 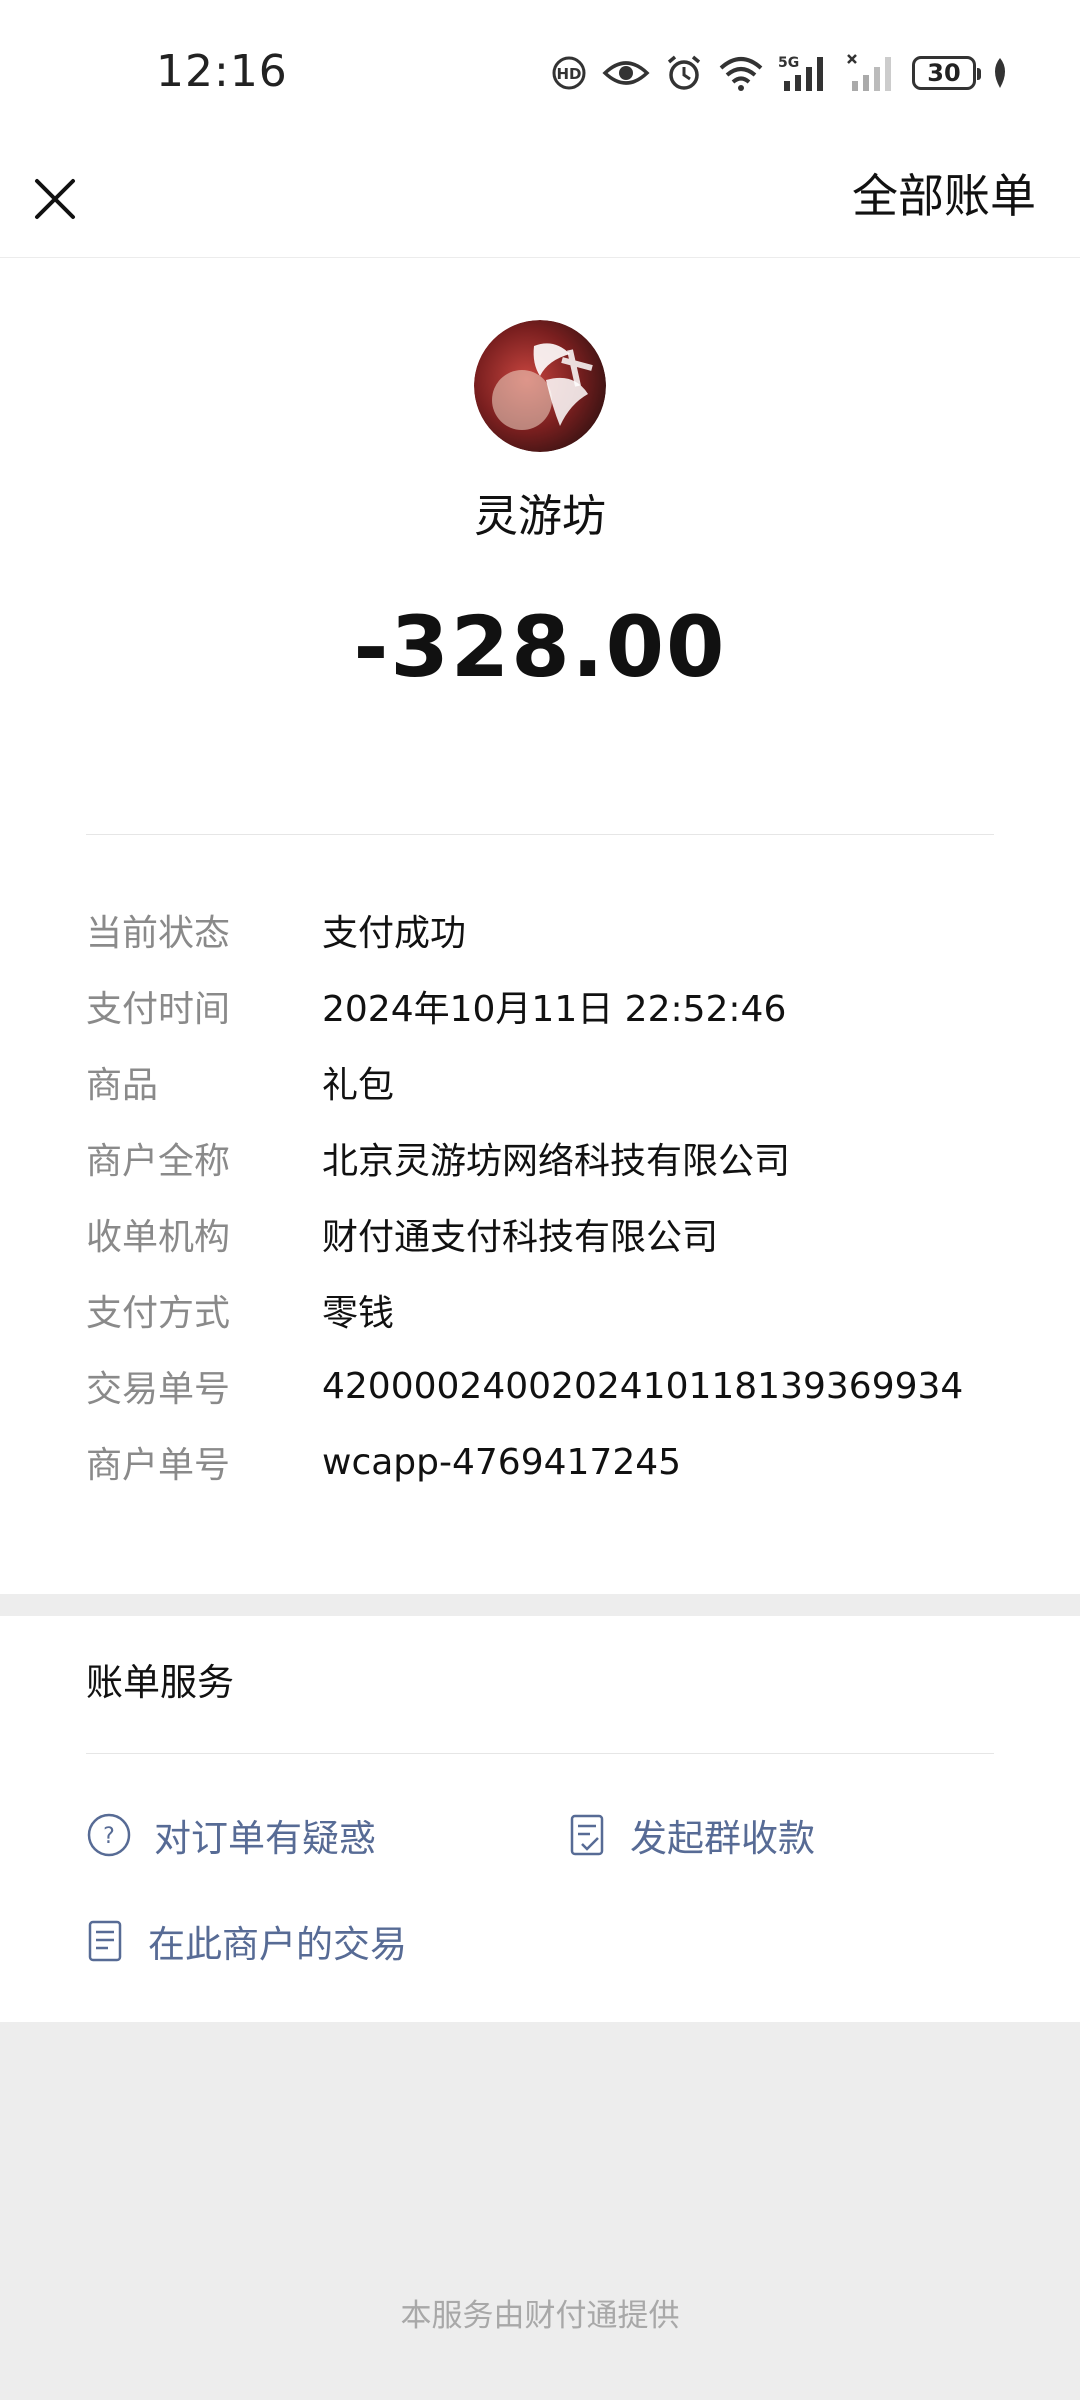 I want to click on order-question-label: 对订单有疑惑, so click(x=265, y=1838).